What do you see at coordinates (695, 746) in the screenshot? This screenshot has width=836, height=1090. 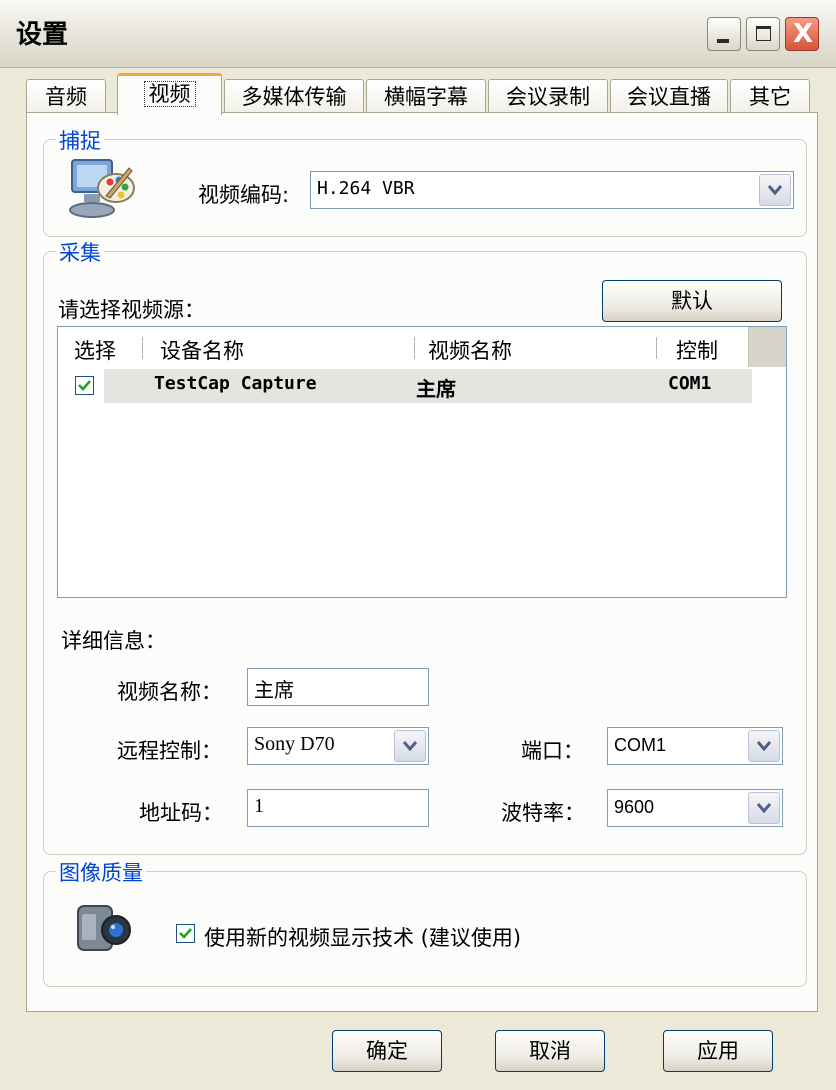 I see `port-select: COM1` at bounding box center [695, 746].